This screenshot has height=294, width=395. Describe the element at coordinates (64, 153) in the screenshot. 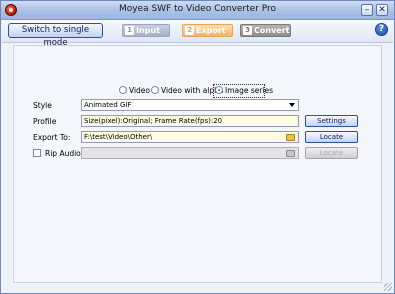

I see `rip-audio-label: Rip Audio:` at that location.